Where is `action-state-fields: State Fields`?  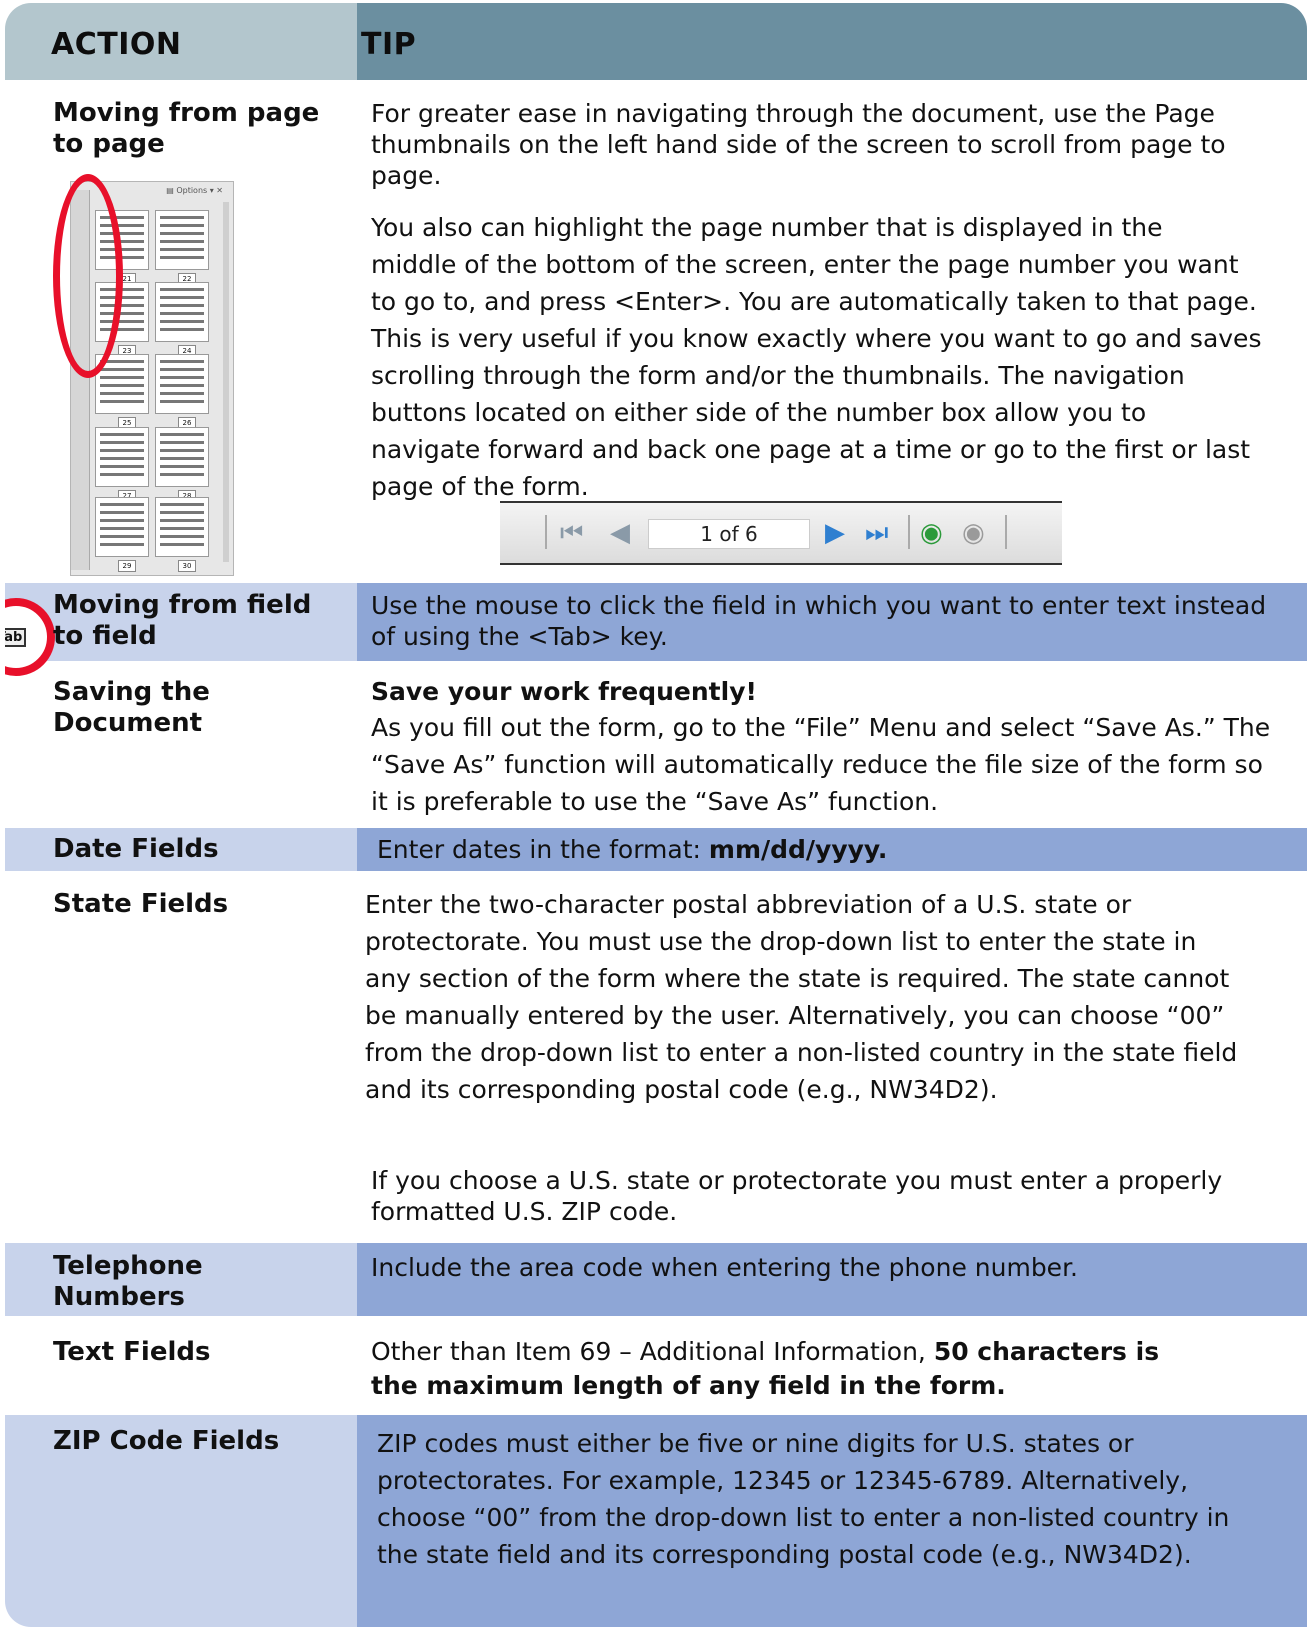 action-state-fields: State Fields is located at coordinates (141, 904).